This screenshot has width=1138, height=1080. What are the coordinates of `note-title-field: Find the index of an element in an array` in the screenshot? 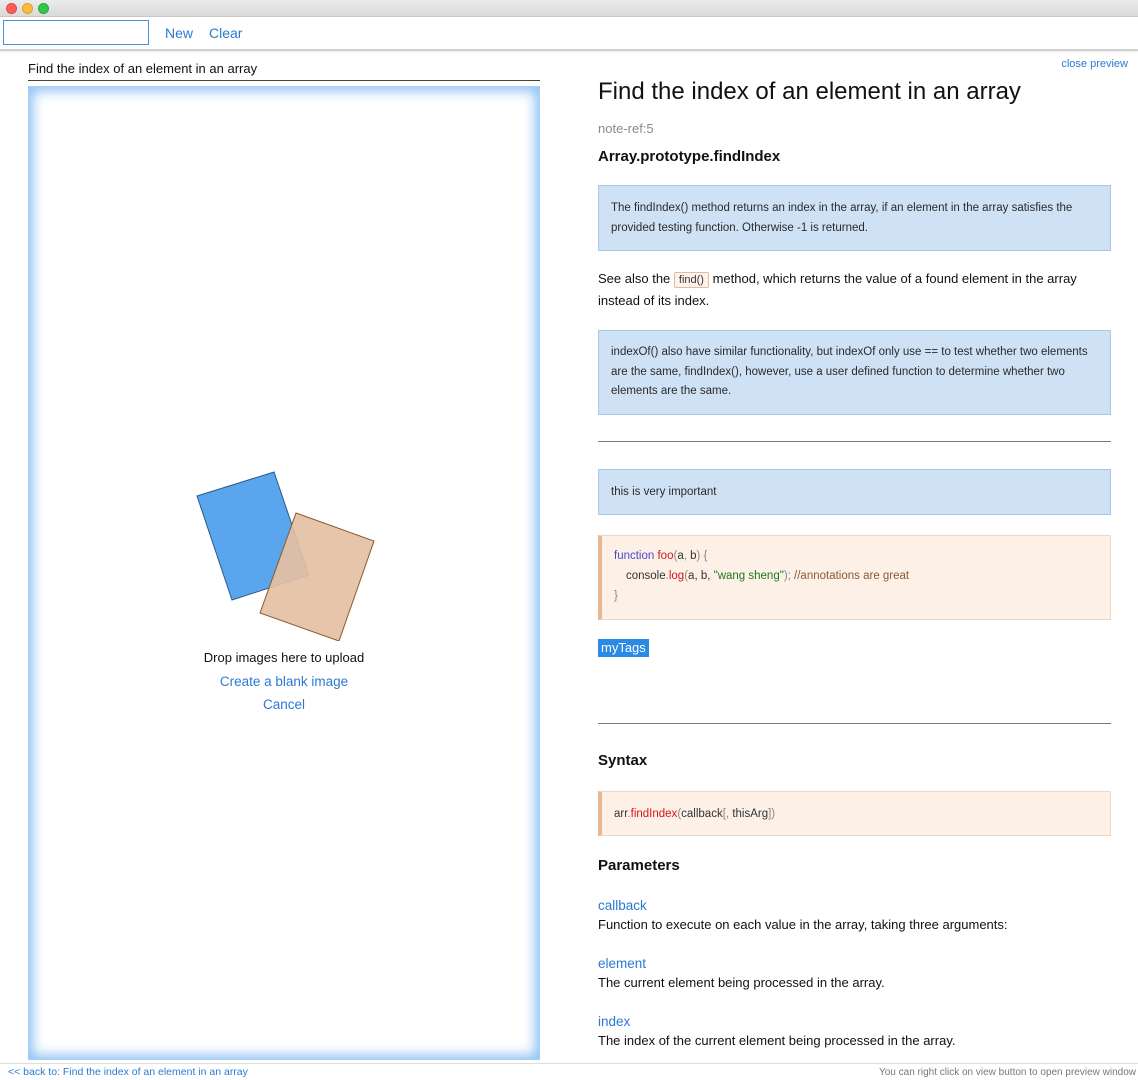 It's located at (284, 71).